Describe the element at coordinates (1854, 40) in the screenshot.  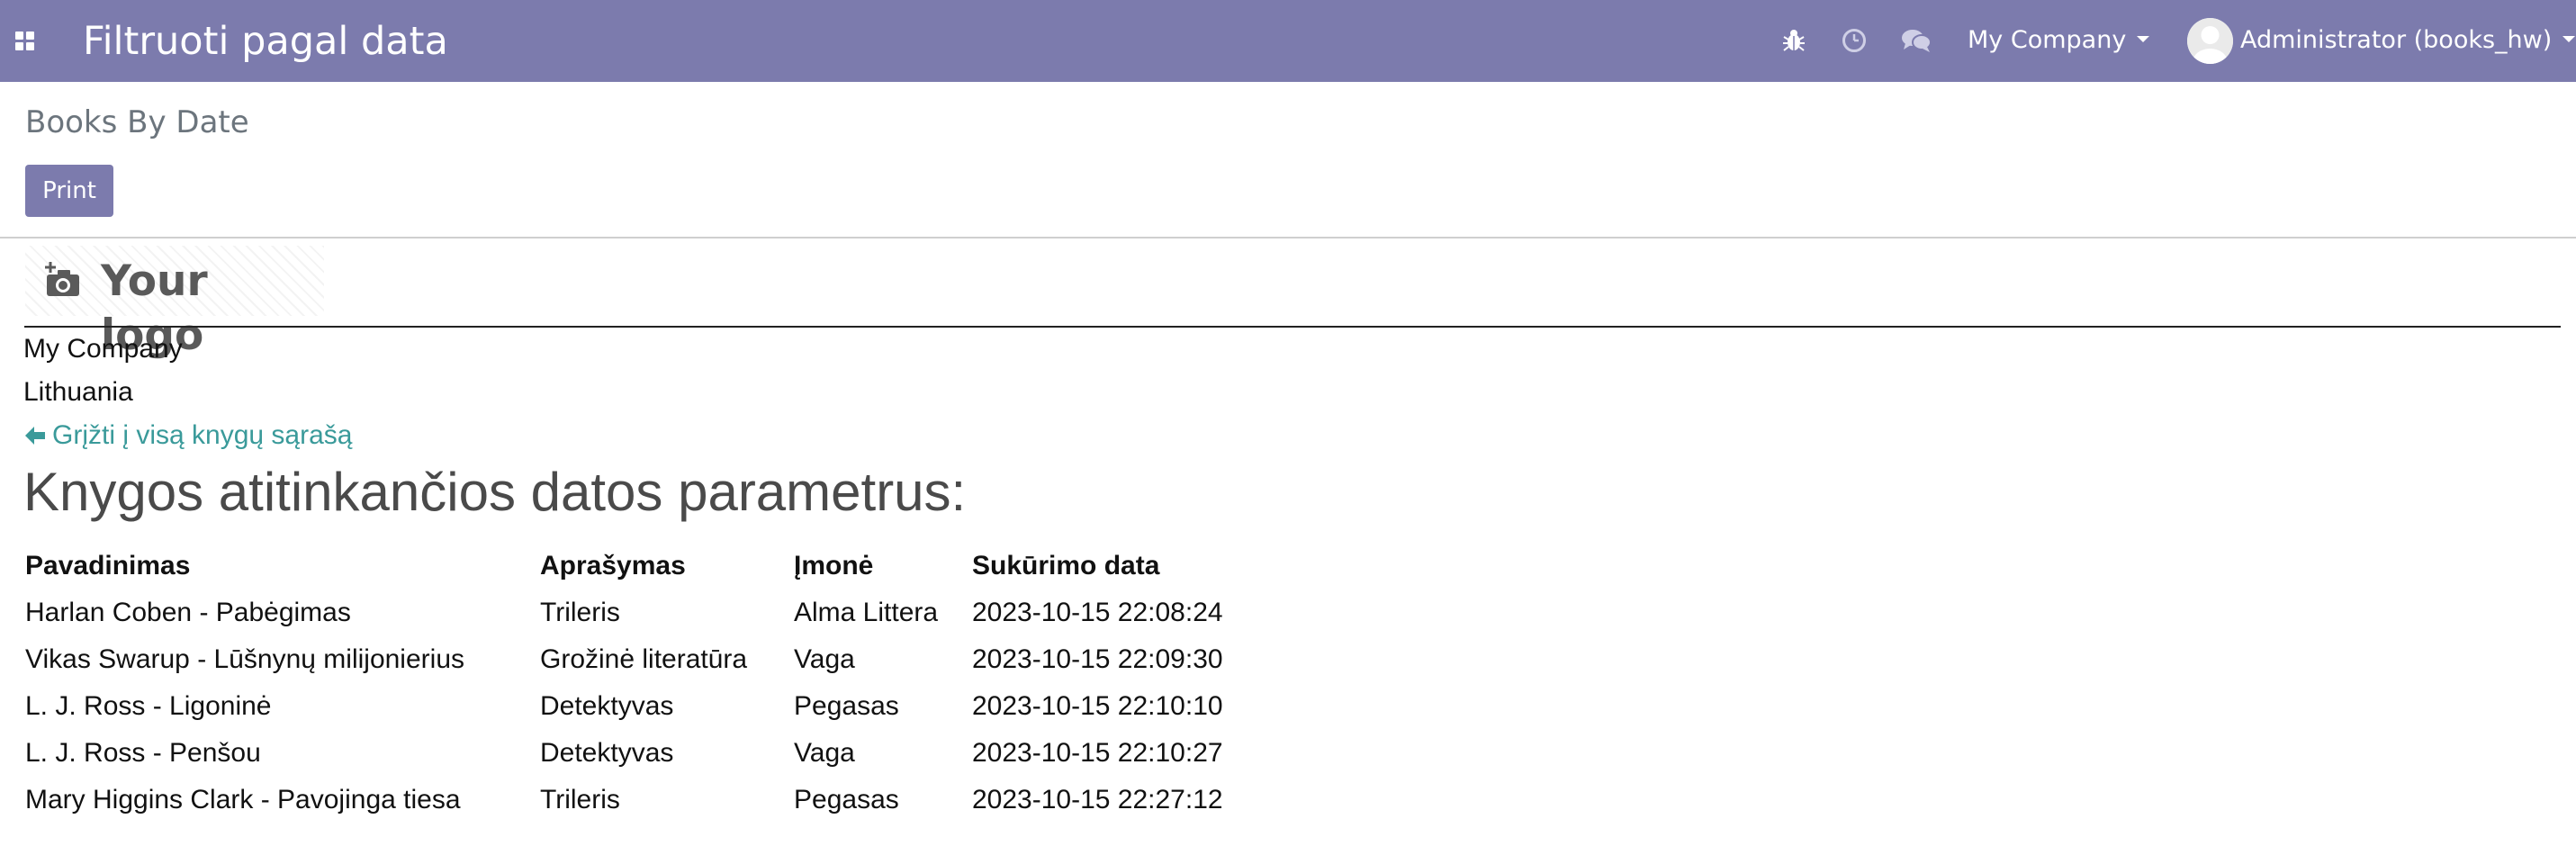
I see `activity-clock-icon` at that location.